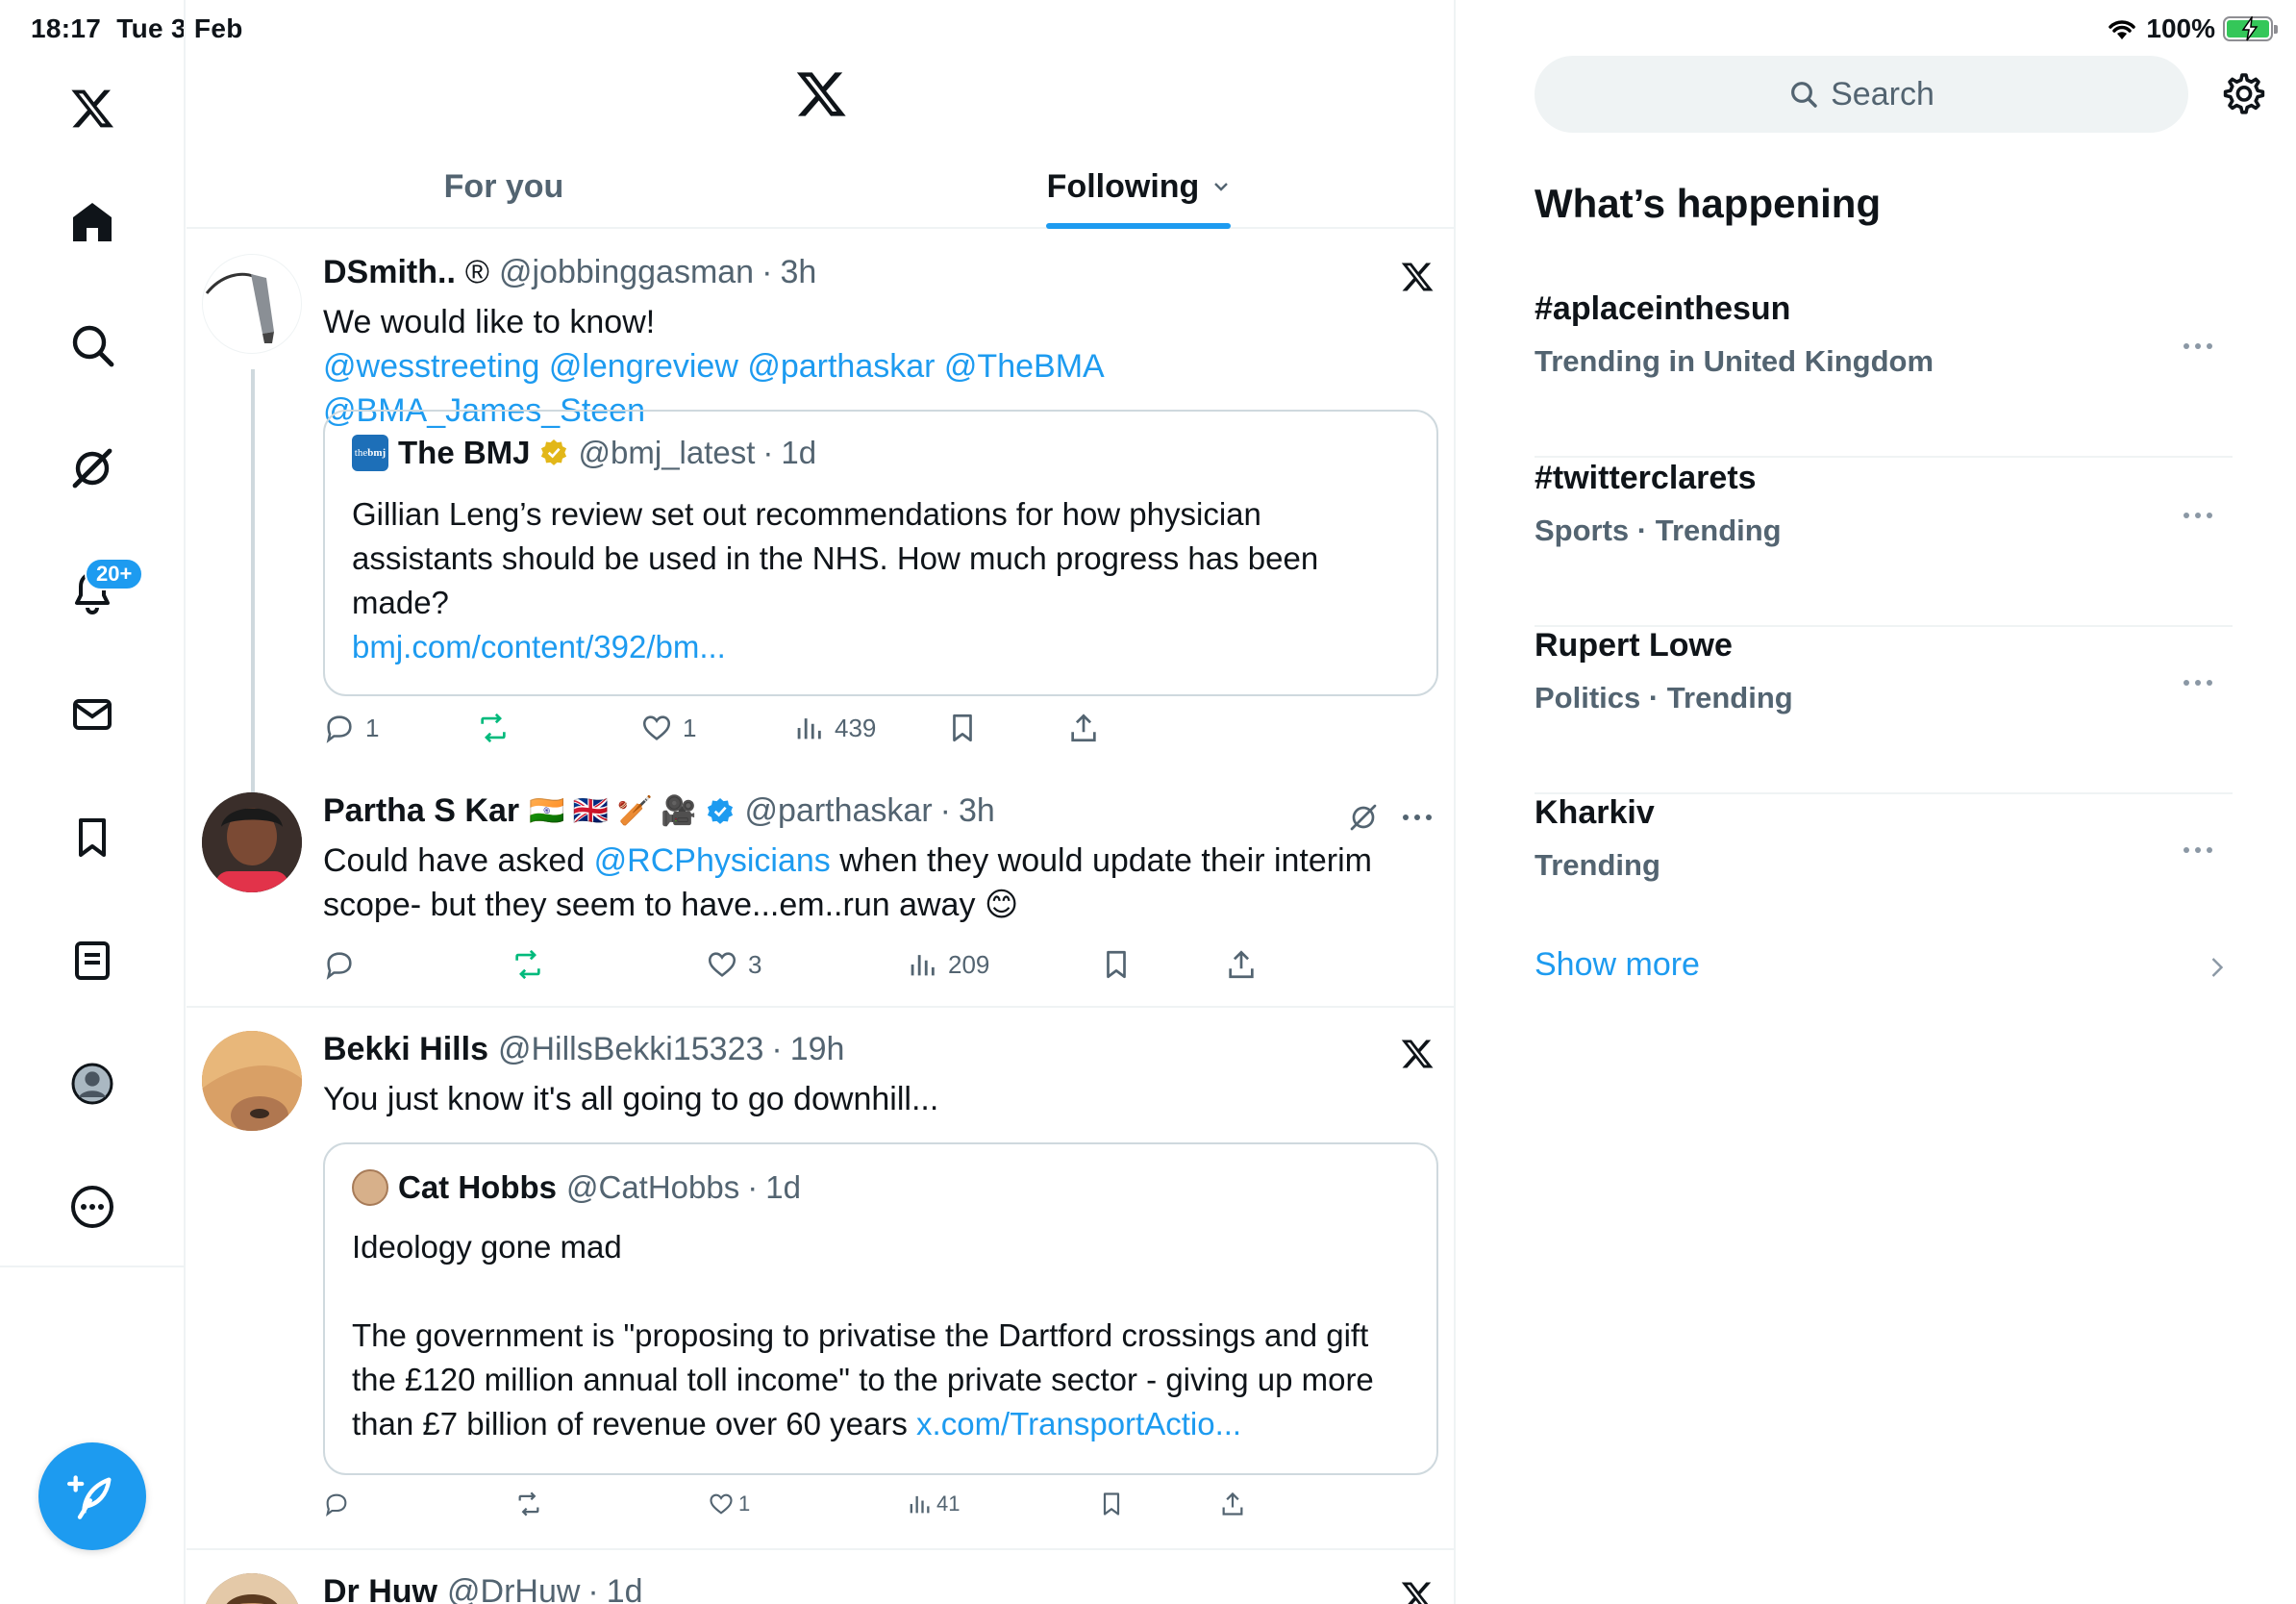  What do you see at coordinates (947, 964) in the screenshot?
I see `views-button: 209` at bounding box center [947, 964].